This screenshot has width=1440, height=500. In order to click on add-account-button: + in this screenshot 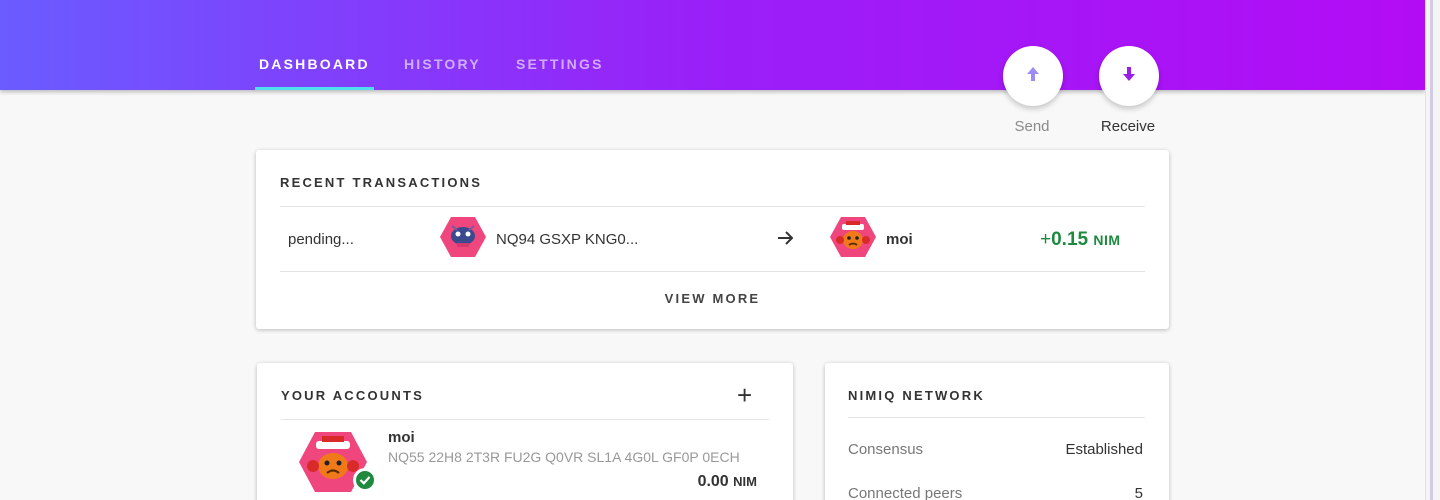, I will do `click(744, 395)`.